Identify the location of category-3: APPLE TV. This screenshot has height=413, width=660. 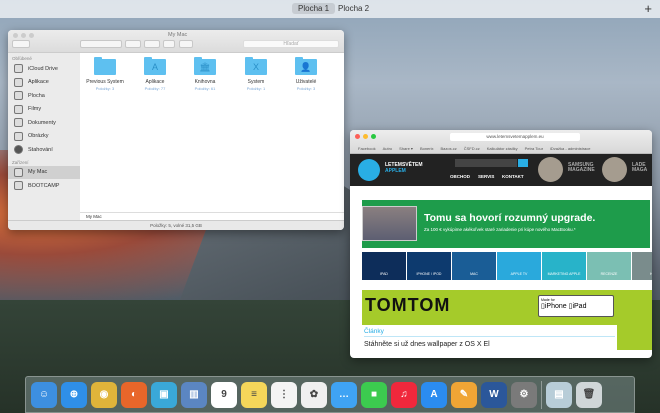
(519, 266).